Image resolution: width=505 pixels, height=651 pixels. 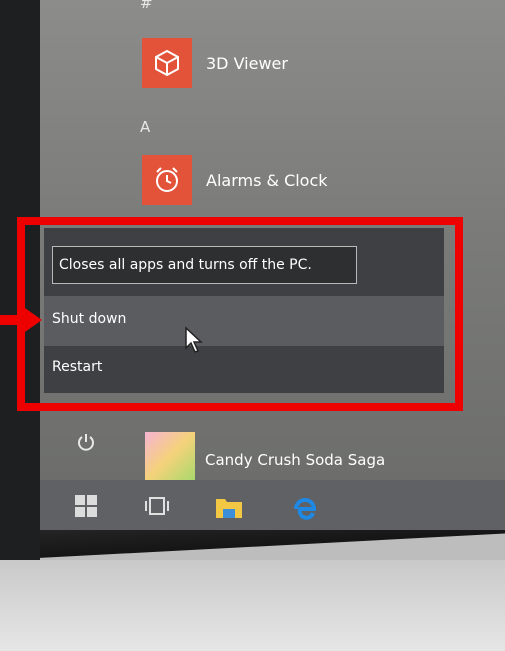 What do you see at coordinates (267, 180) in the screenshot?
I see `app-label-alarms-clock: Alarms & Clock` at bounding box center [267, 180].